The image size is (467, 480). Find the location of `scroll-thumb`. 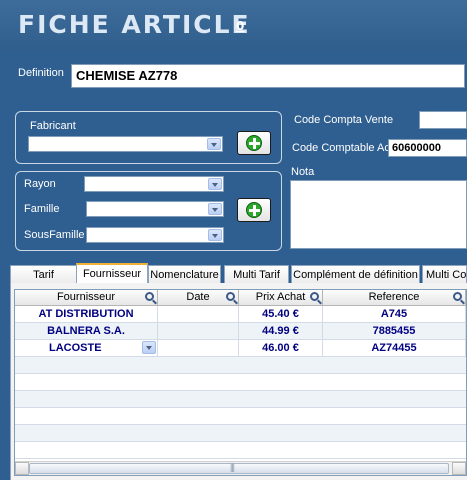

scroll-thumb is located at coordinates (239, 468).